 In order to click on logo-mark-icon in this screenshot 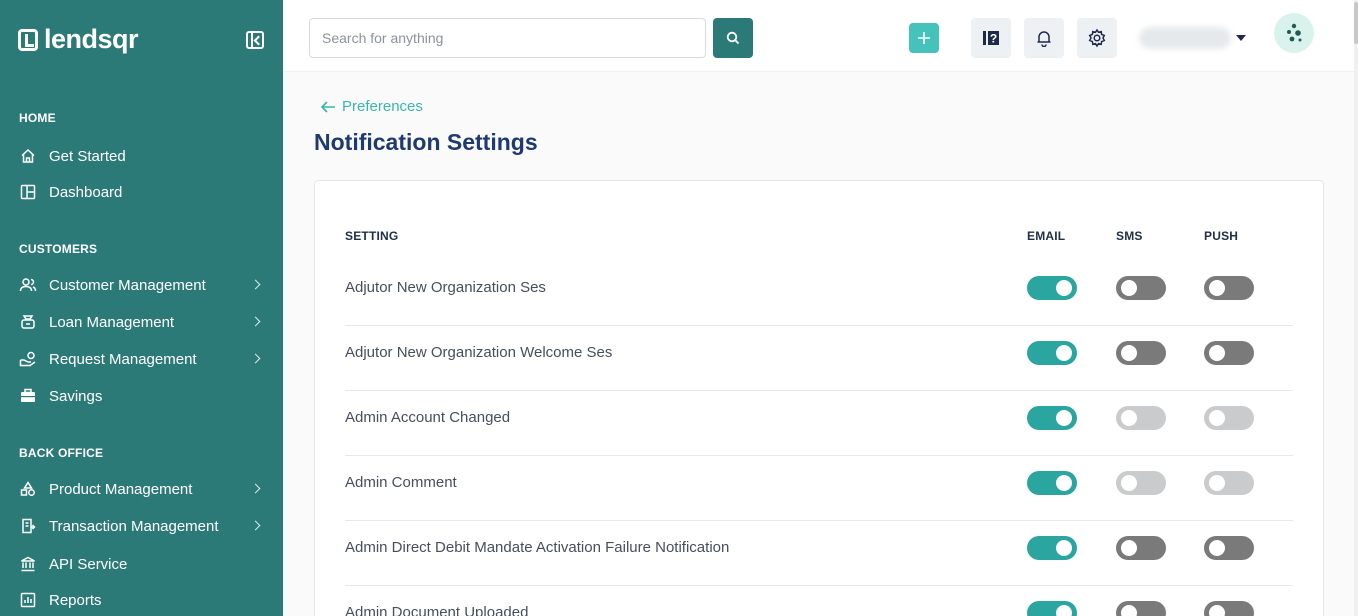, I will do `click(28, 39)`.